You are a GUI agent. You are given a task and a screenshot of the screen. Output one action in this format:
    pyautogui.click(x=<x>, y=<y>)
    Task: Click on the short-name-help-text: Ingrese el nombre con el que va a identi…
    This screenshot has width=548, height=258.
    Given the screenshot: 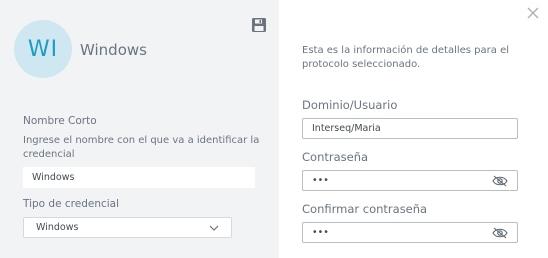 What is the action you would take?
    pyautogui.click(x=141, y=147)
    